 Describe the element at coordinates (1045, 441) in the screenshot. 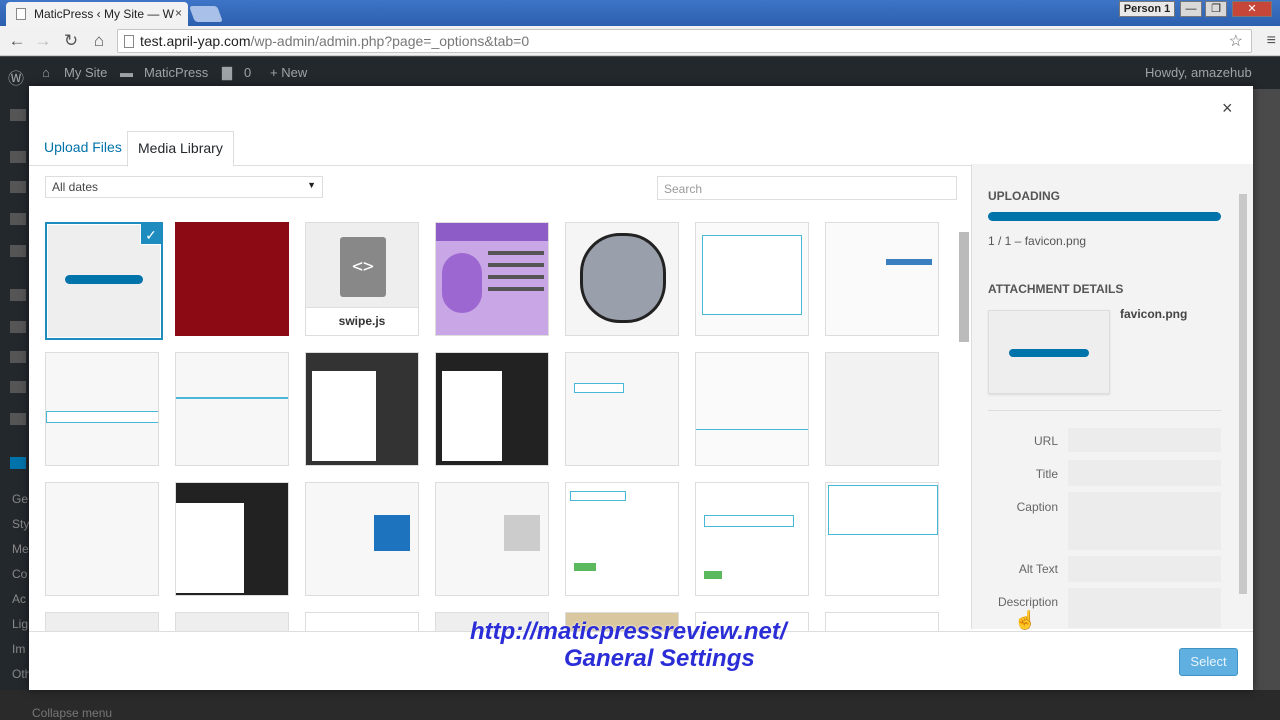

I see `url-label: URL` at that location.